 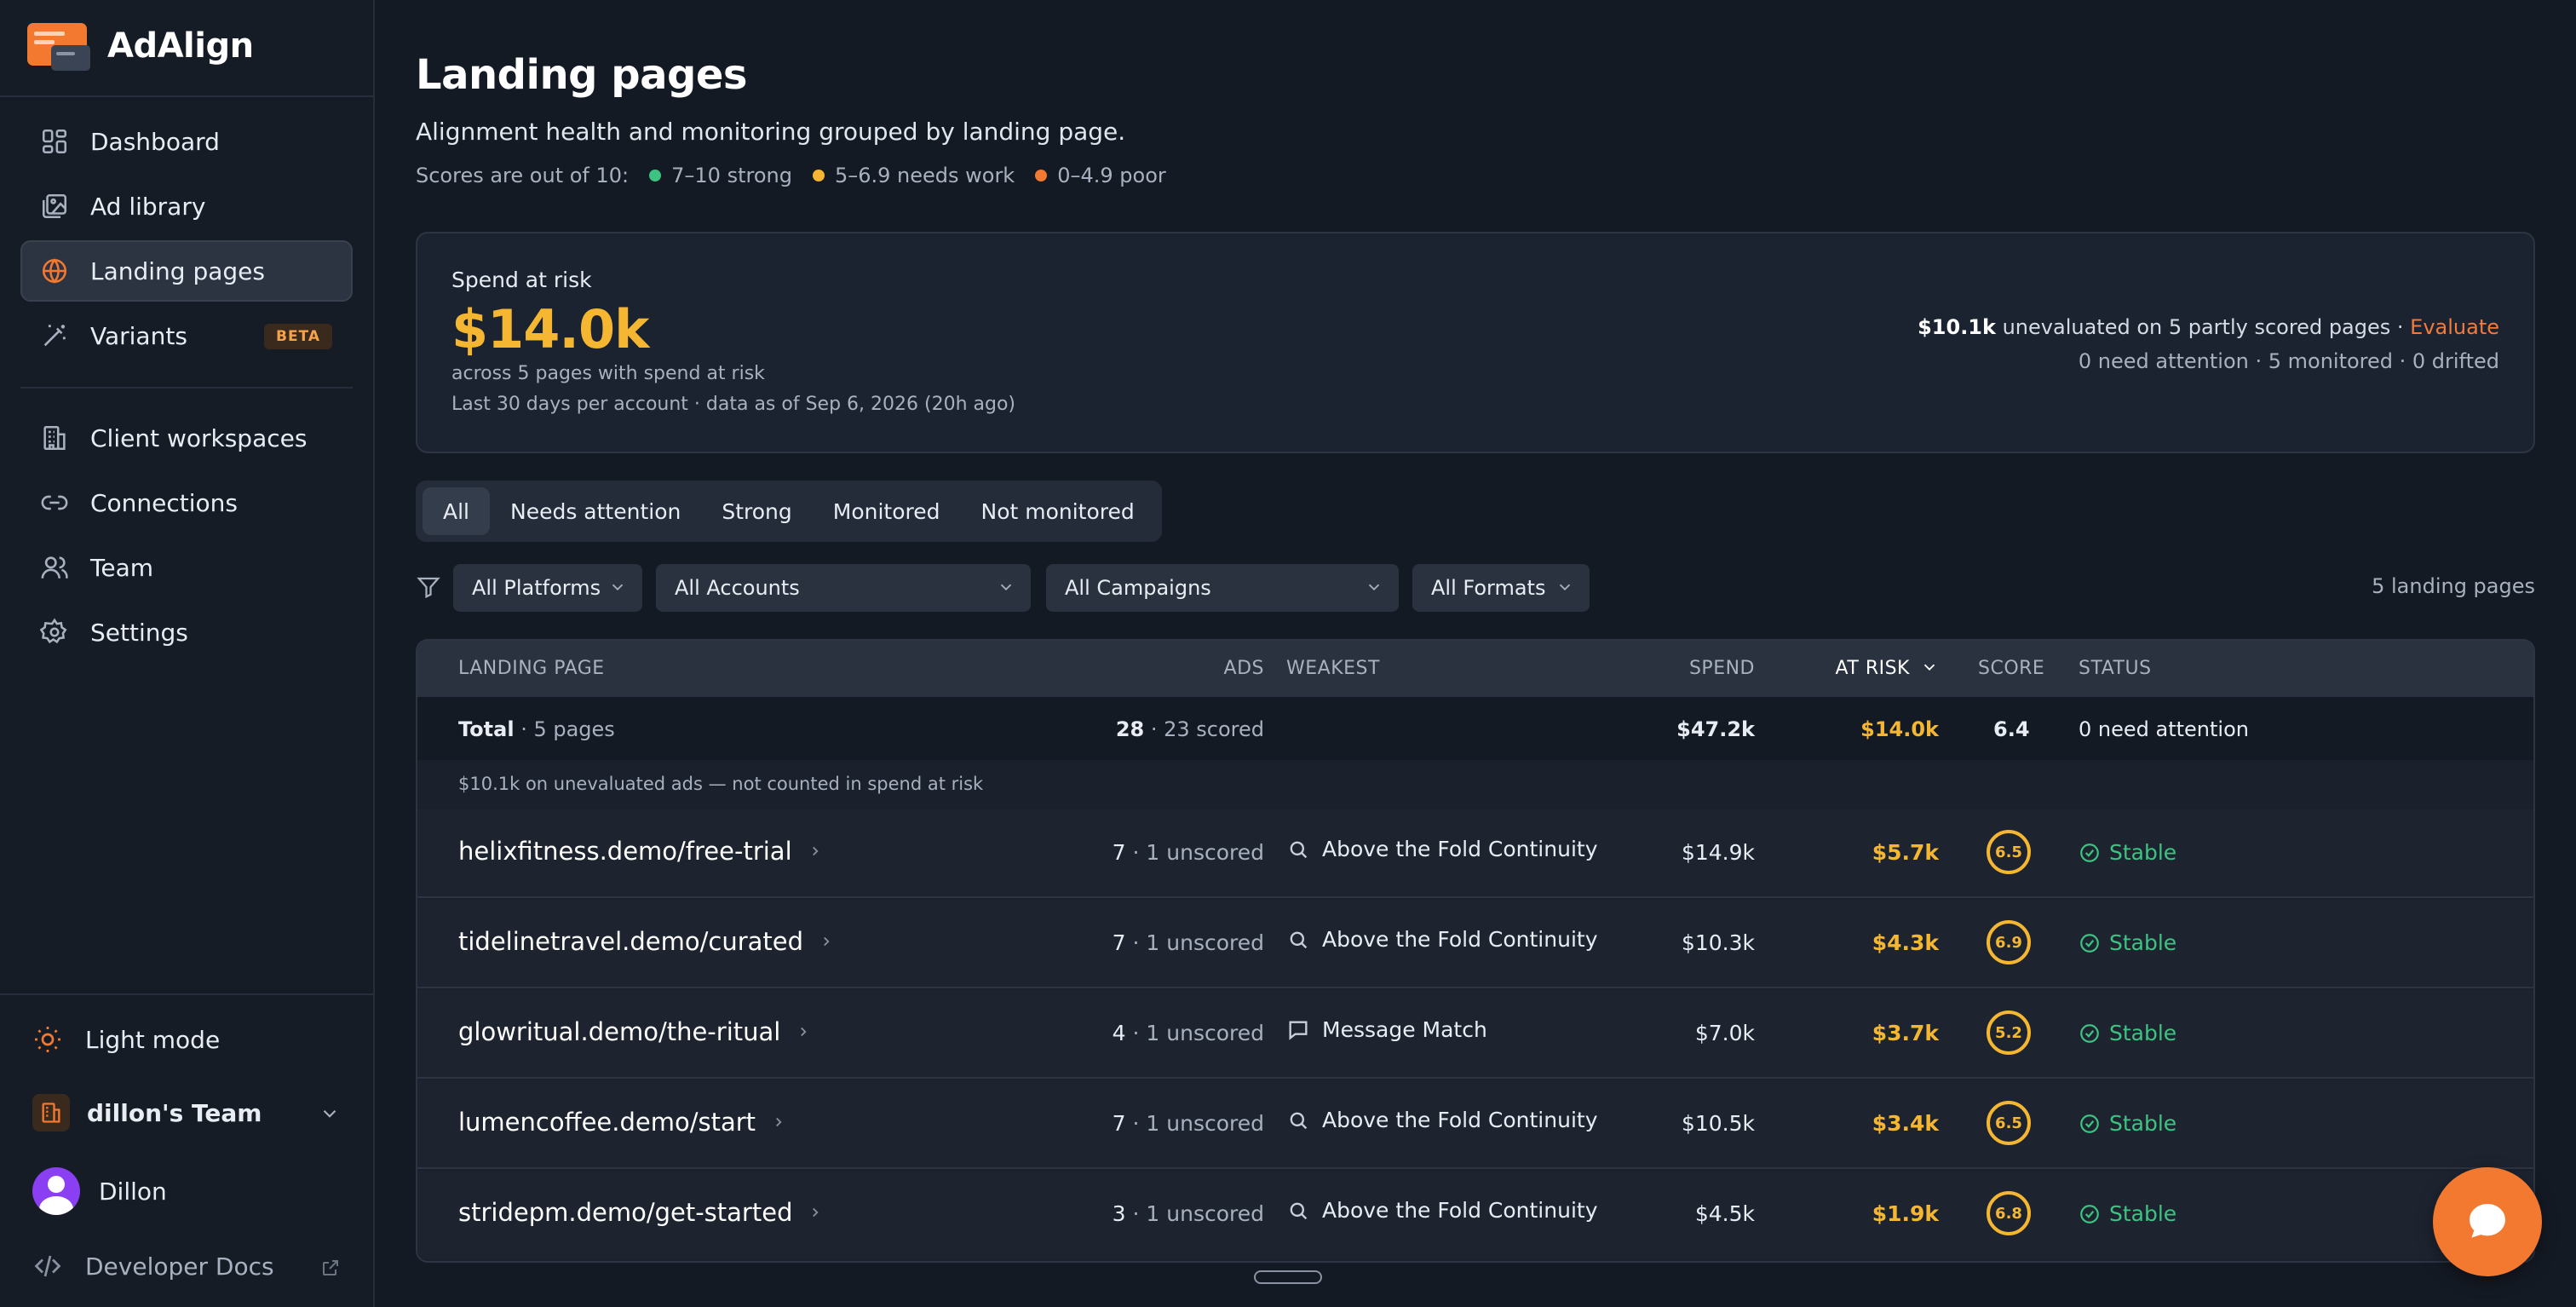 I want to click on col-at-risk: AT RISK, so click(x=1887, y=669).